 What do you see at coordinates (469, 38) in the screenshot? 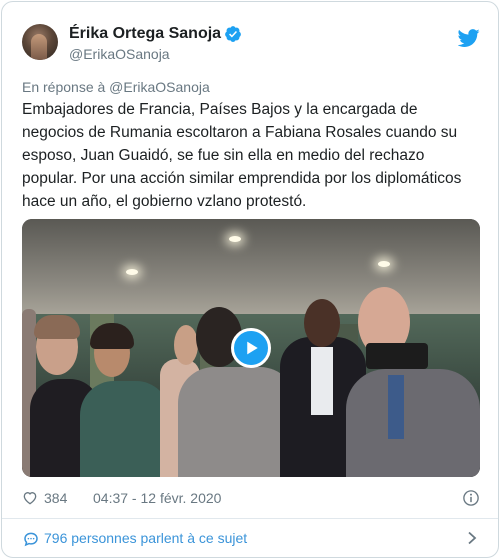
I see `twitter-bird-icon` at bounding box center [469, 38].